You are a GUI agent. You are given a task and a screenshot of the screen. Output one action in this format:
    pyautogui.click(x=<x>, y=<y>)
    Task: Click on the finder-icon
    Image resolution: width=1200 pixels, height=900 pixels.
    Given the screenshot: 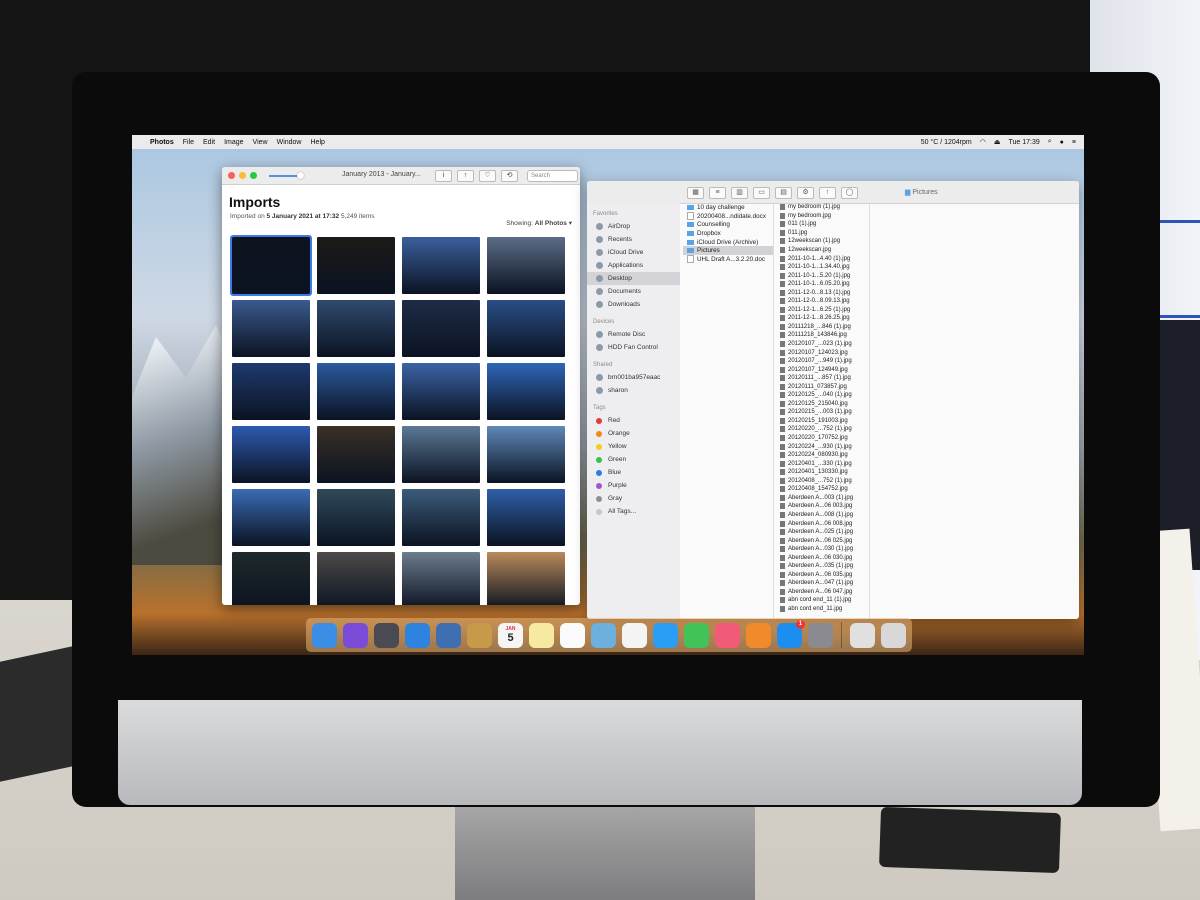 What is the action you would take?
    pyautogui.click(x=324, y=635)
    